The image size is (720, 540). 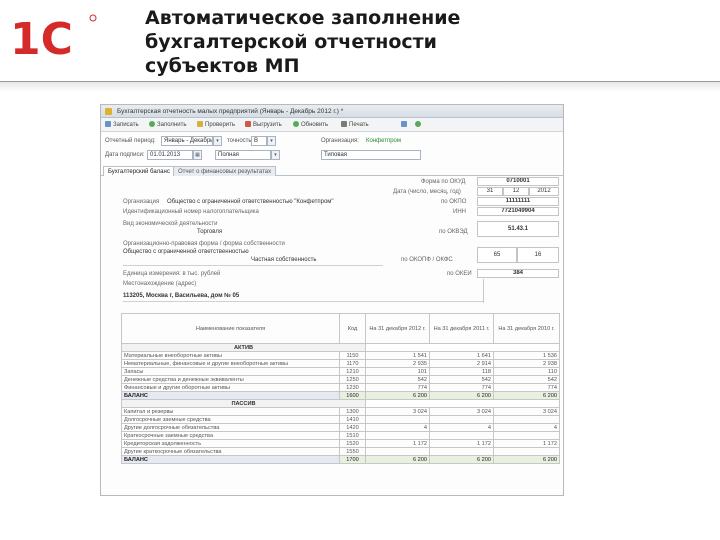 What do you see at coordinates (340, 141) in the screenshot?
I see `organization-label: Организация:` at bounding box center [340, 141].